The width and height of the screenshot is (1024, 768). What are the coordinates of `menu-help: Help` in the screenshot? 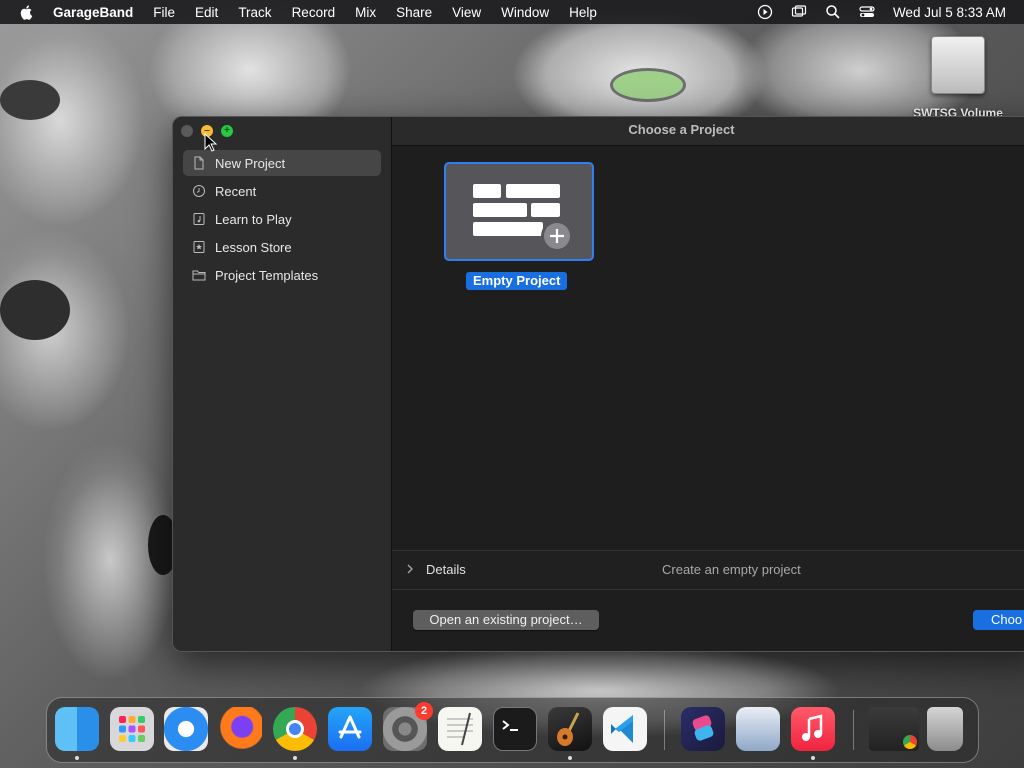 It's located at (583, 12).